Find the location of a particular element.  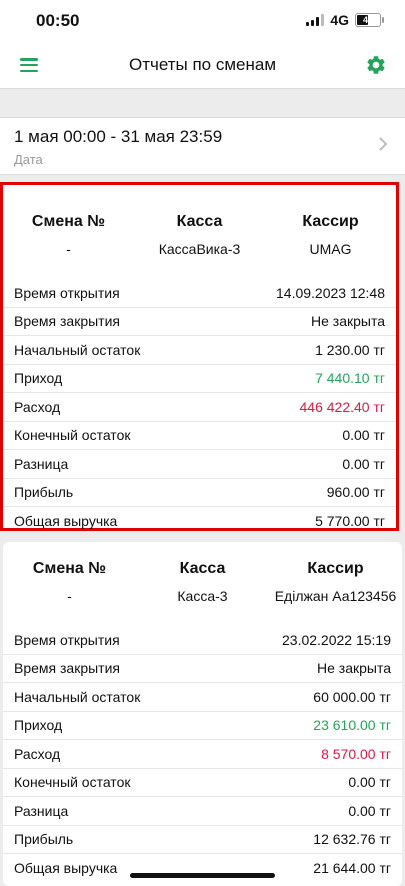

status-bar: 00:50 4G 47 is located at coordinates (202, 21).